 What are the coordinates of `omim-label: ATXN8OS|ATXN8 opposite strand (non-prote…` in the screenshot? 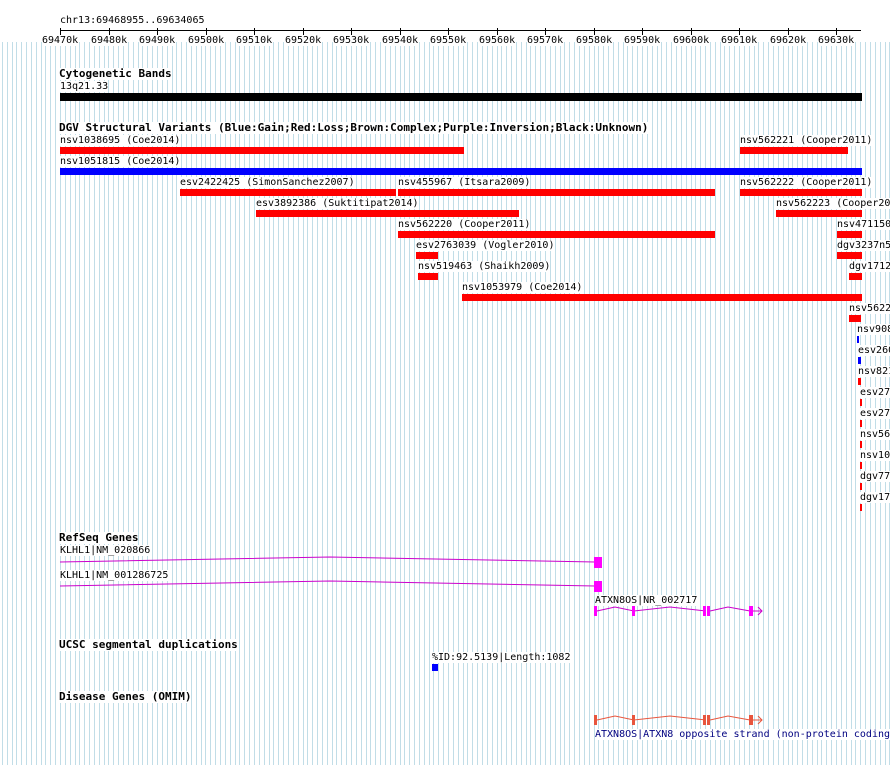 It's located at (742, 734).